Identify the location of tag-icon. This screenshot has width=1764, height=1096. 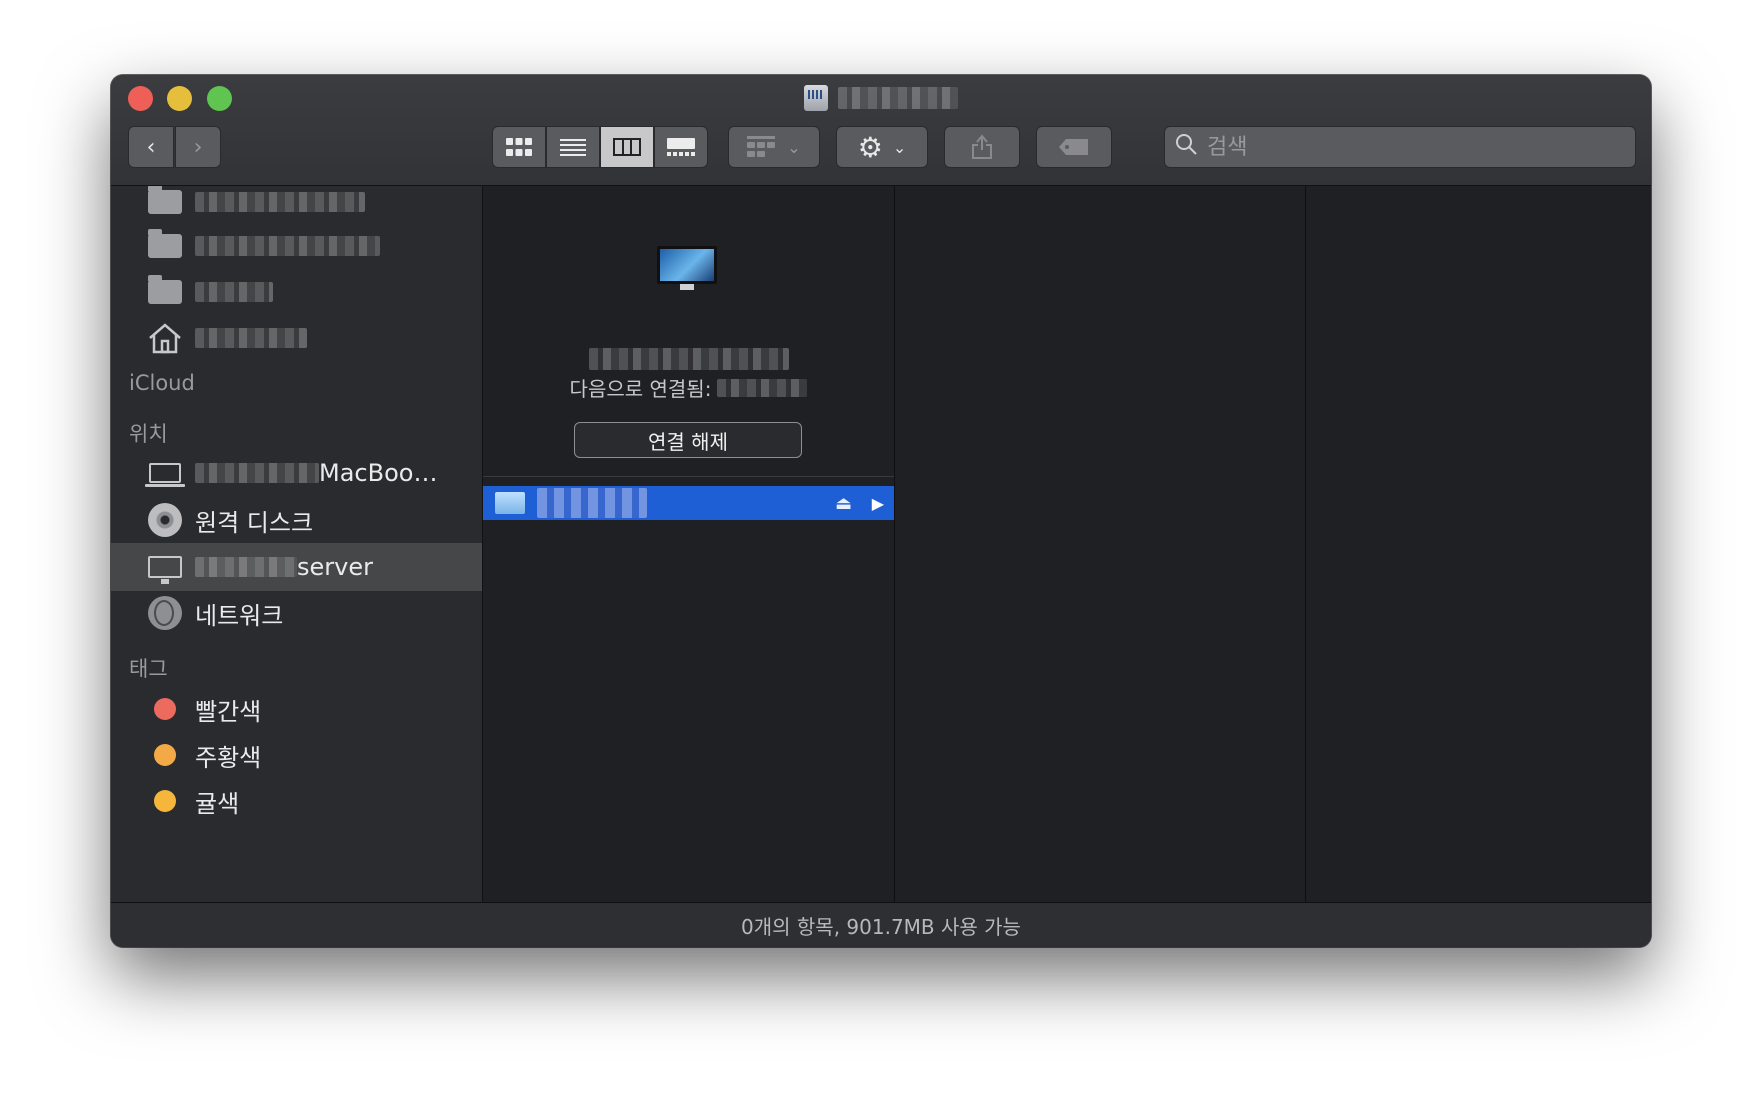
(1073, 147).